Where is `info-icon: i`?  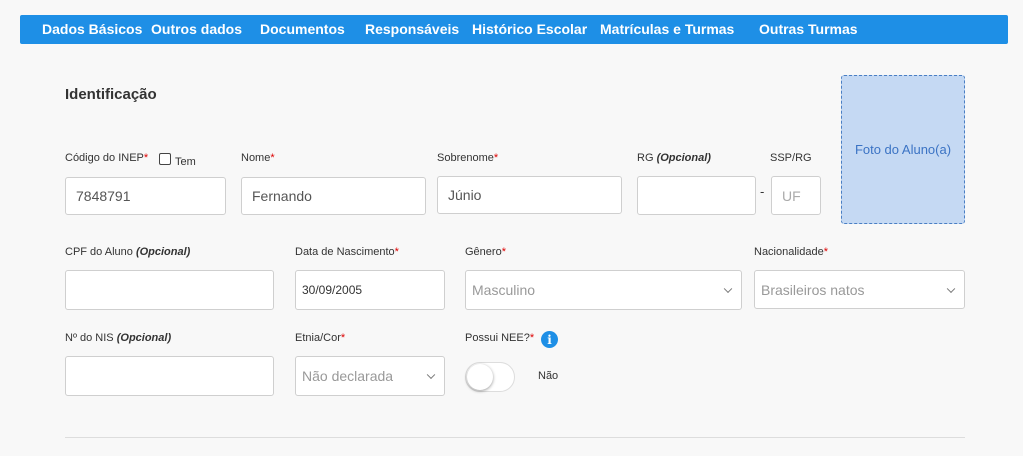 info-icon: i is located at coordinates (549, 339).